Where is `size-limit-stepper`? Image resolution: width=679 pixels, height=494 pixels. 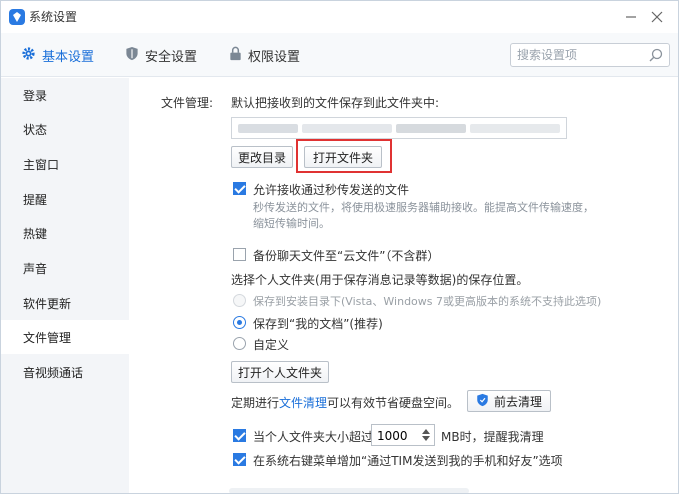 size-limit-stepper is located at coordinates (403, 435).